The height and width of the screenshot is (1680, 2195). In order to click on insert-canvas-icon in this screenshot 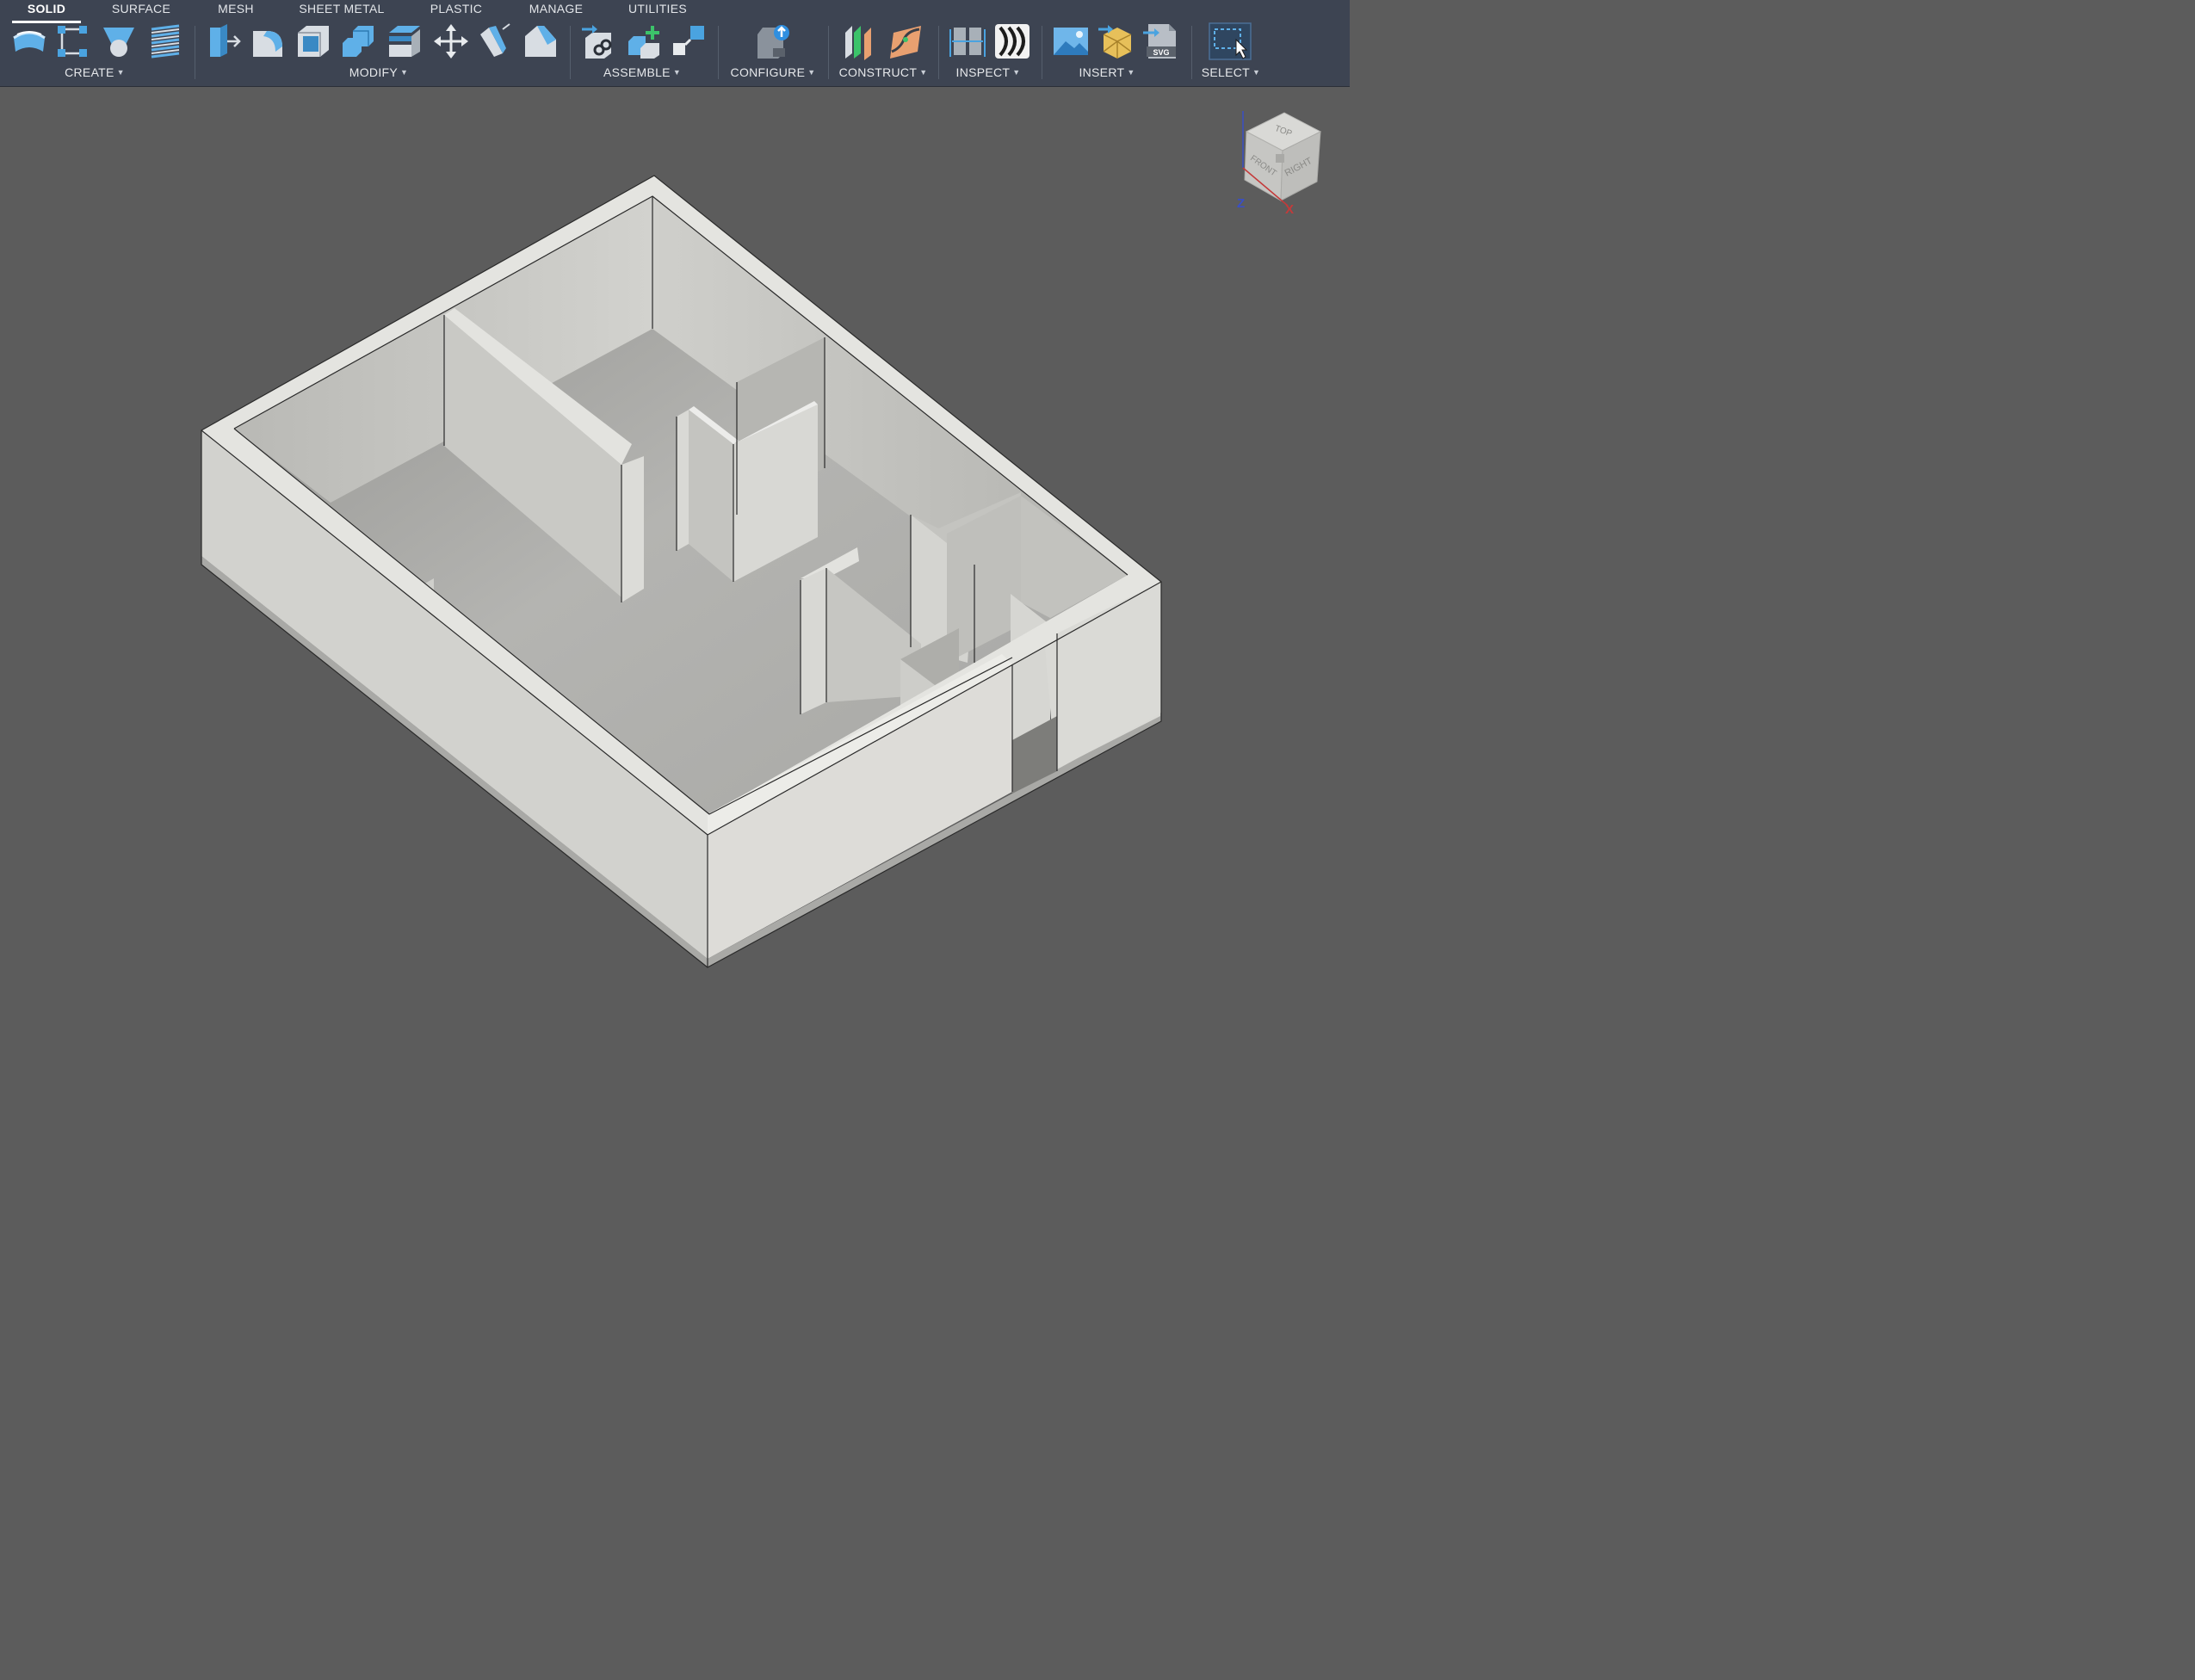, I will do `click(1071, 41)`.